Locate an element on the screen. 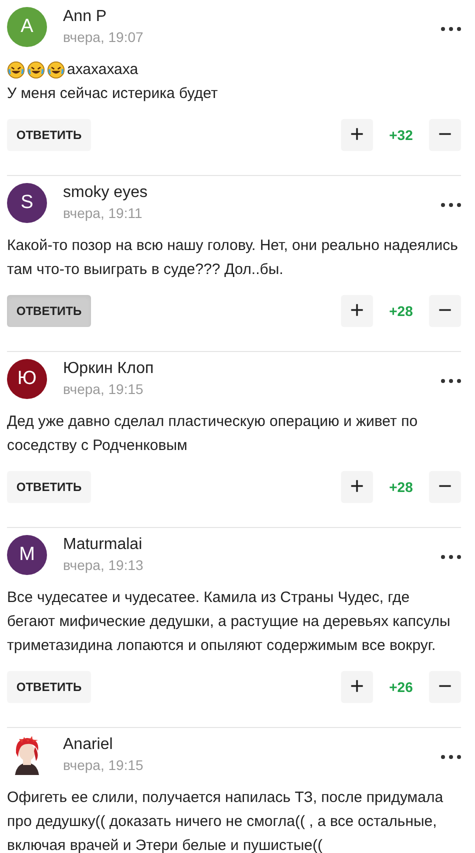 The image size is (475, 853). avatar: A is located at coordinates (27, 27).